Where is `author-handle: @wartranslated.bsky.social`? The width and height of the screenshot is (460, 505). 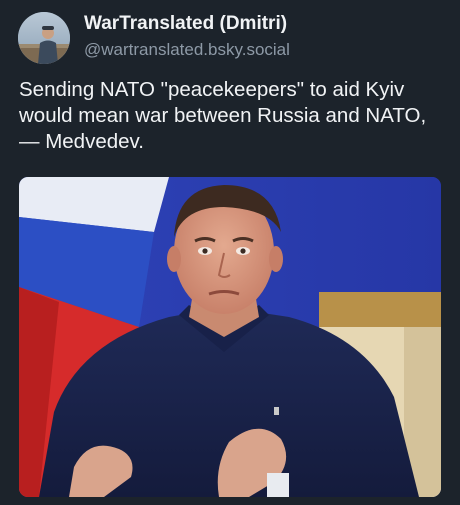 author-handle: @wartranslated.bsky.social is located at coordinates (266, 50).